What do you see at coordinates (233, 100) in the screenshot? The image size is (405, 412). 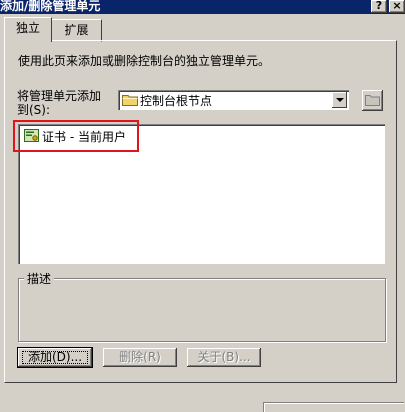 I see `add-to-dropdown: 控制台根节点` at bounding box center [233, 100].